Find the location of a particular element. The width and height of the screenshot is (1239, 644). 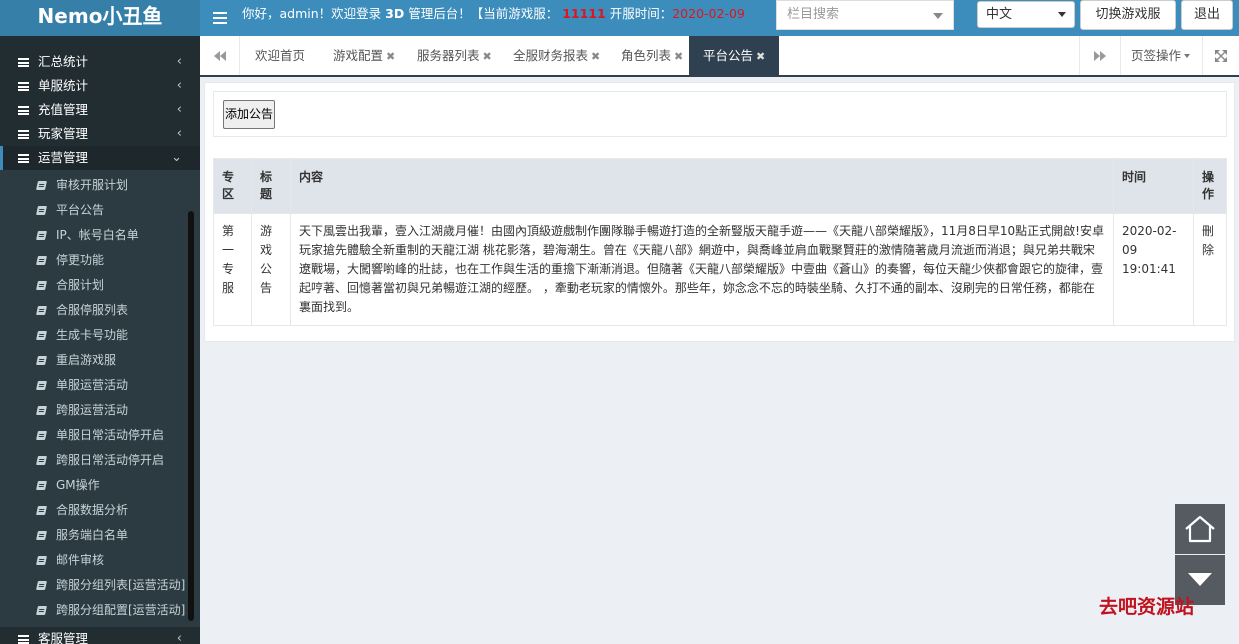

expand-icon is located at coordinates (1221, 55).